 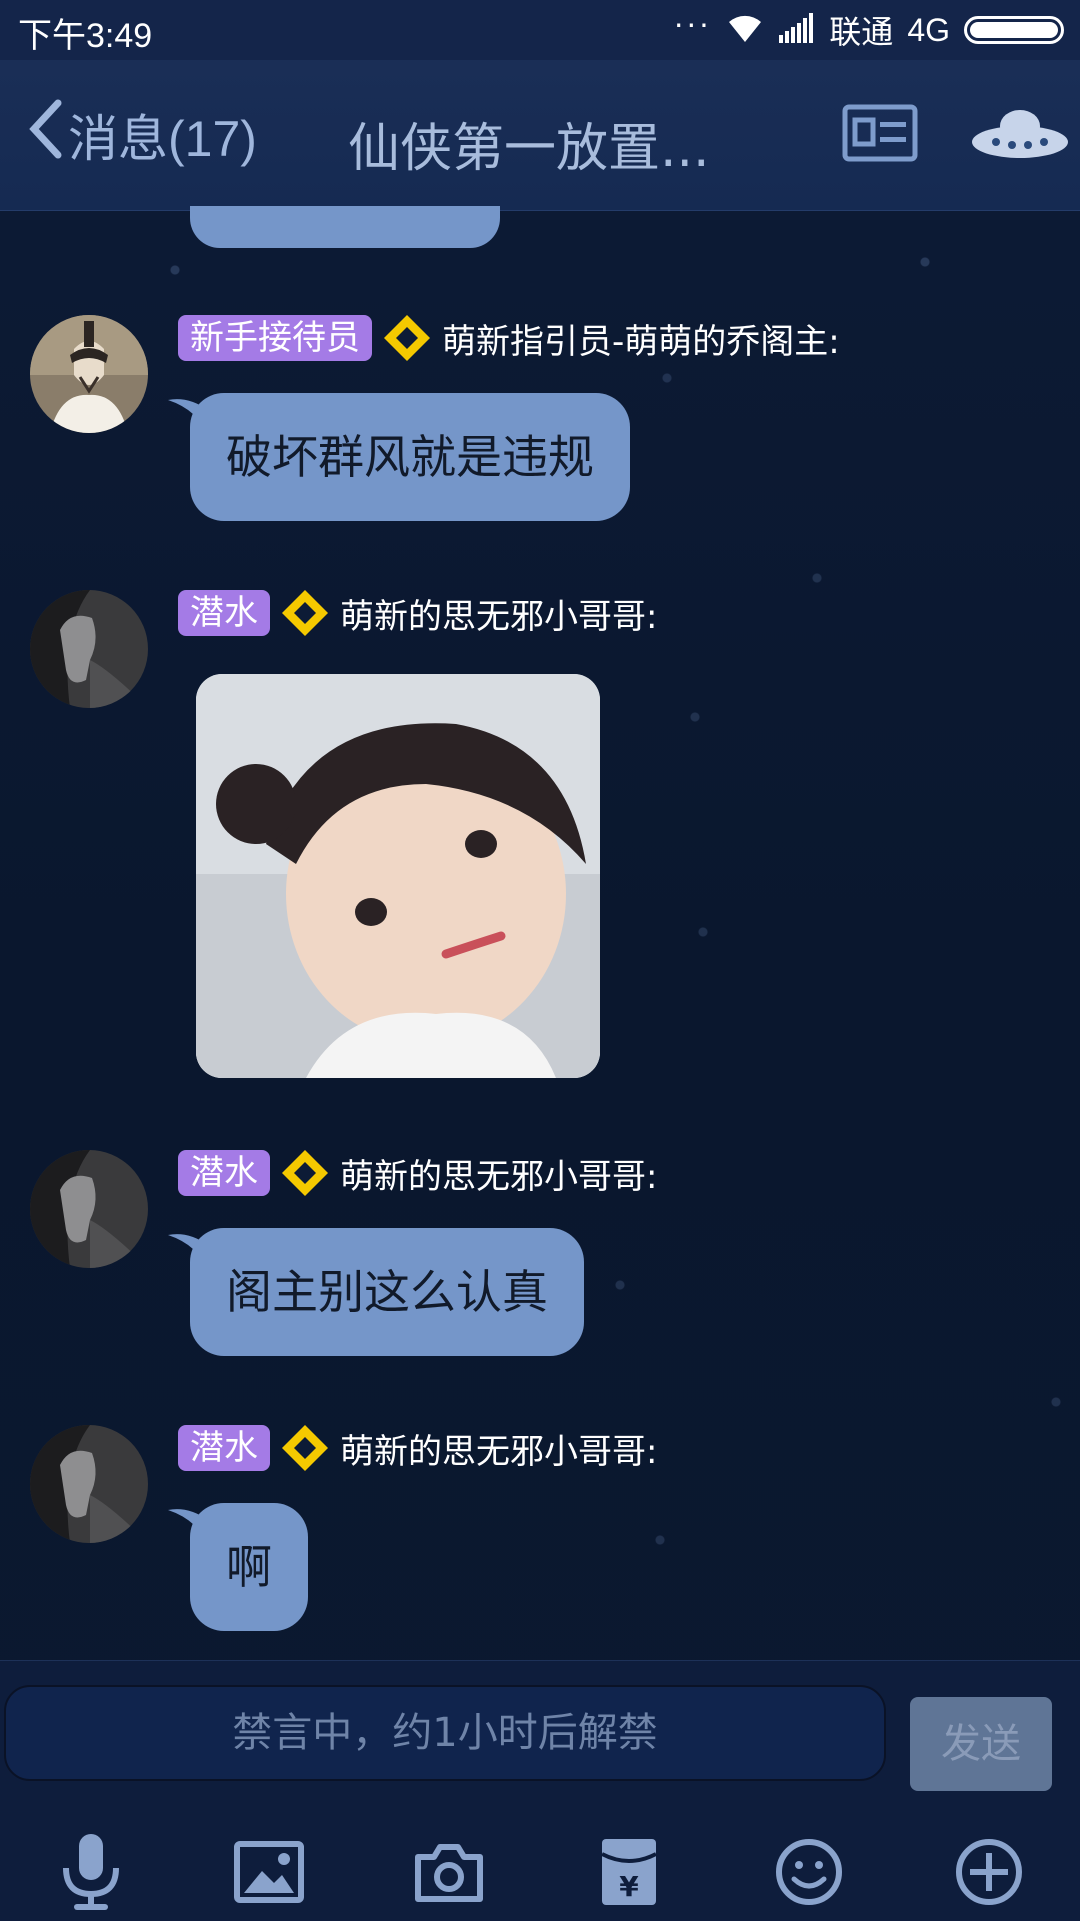 What do you see at coordinates (692, 23) in the screenshot?
I see `more-dots-icon: ···` at bounding box center [692, 23].